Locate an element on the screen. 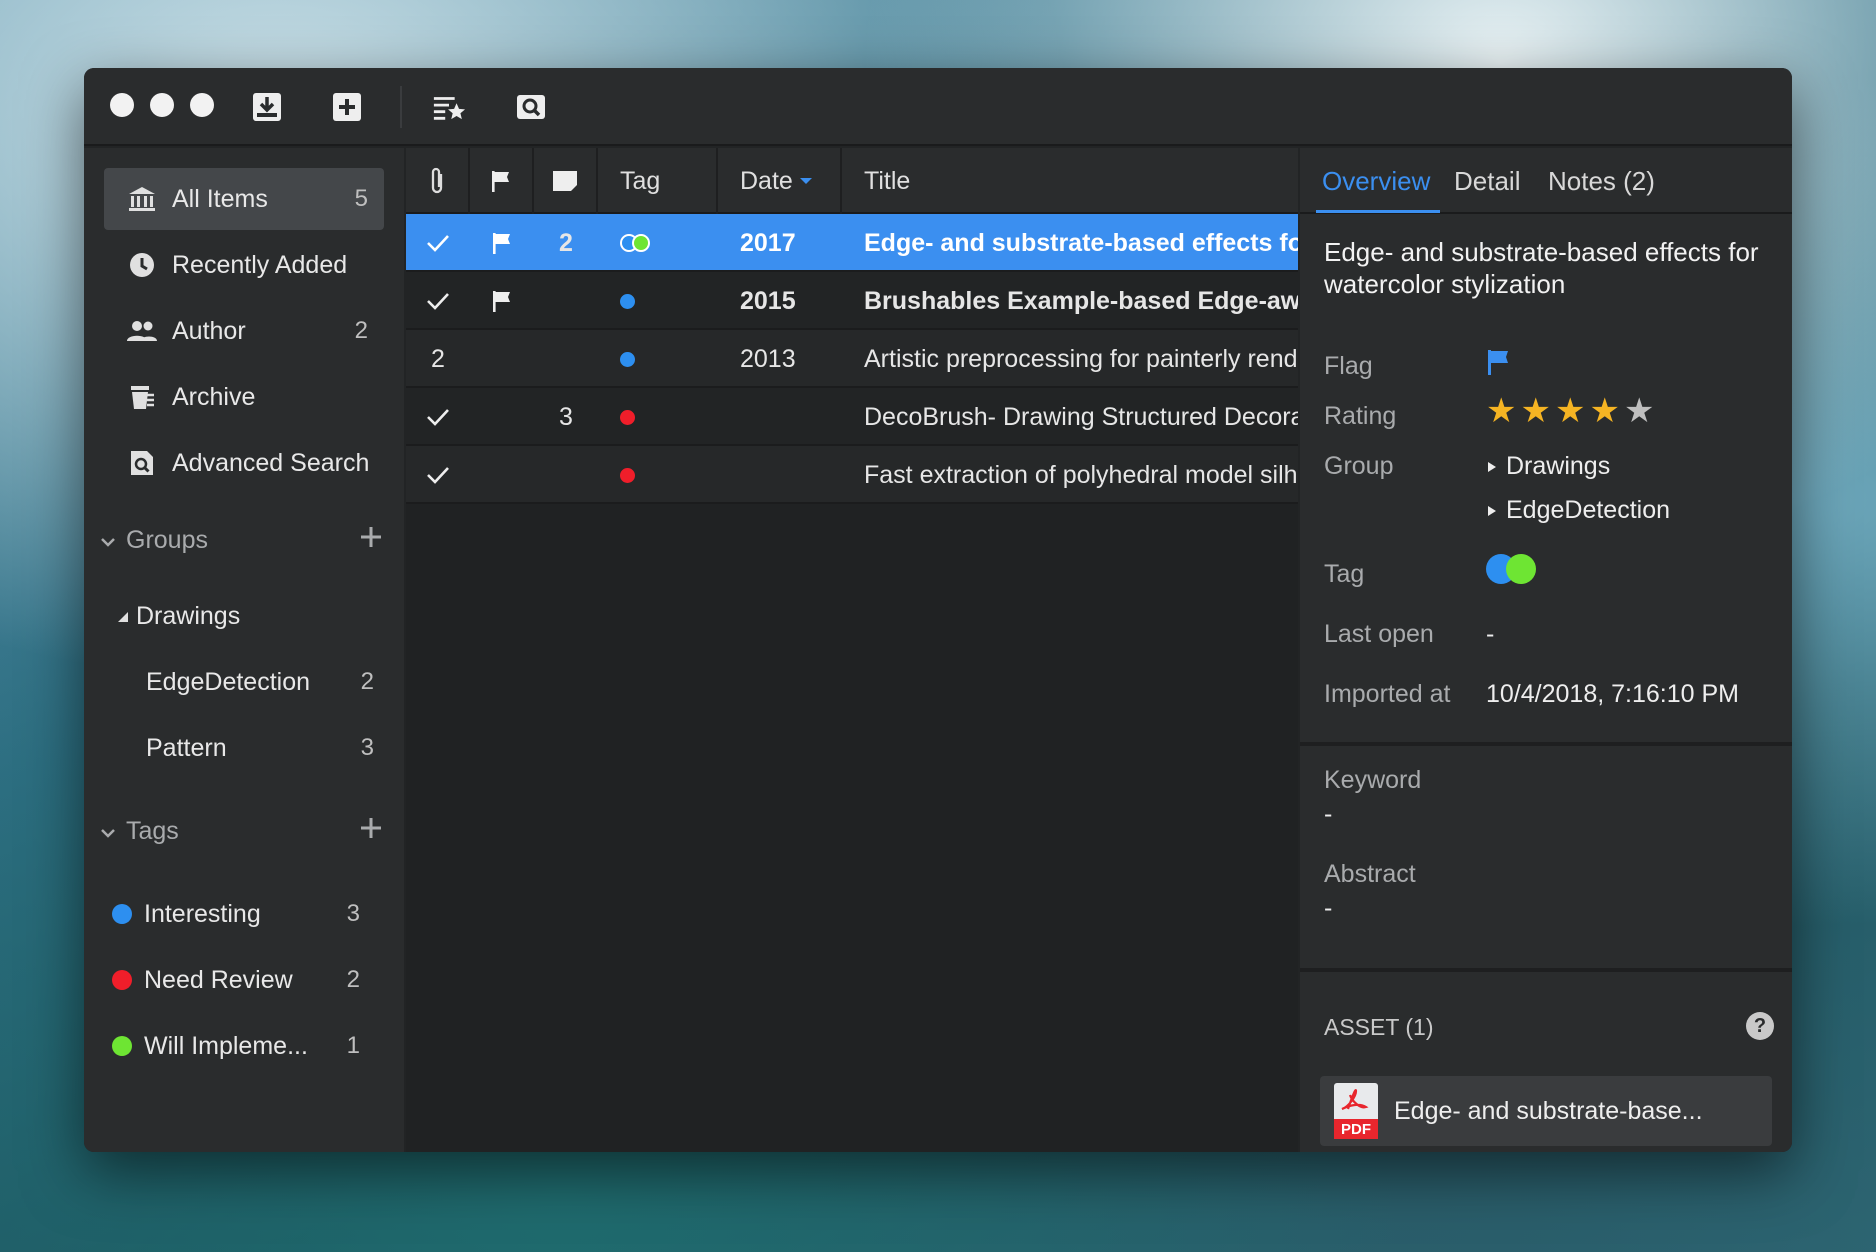 This screenshot has width=1876, height=1252. notes-count: 2 is located at coordinates (566, 242).